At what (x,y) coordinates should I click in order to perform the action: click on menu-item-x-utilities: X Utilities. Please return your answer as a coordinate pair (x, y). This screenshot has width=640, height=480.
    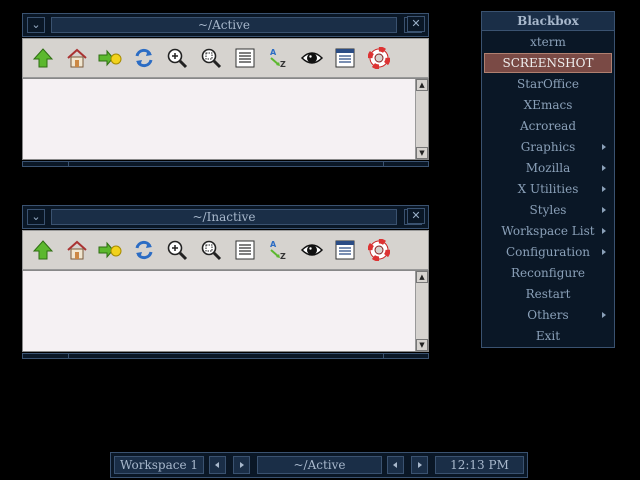
    Looking at the image, I should click on (548, 189).